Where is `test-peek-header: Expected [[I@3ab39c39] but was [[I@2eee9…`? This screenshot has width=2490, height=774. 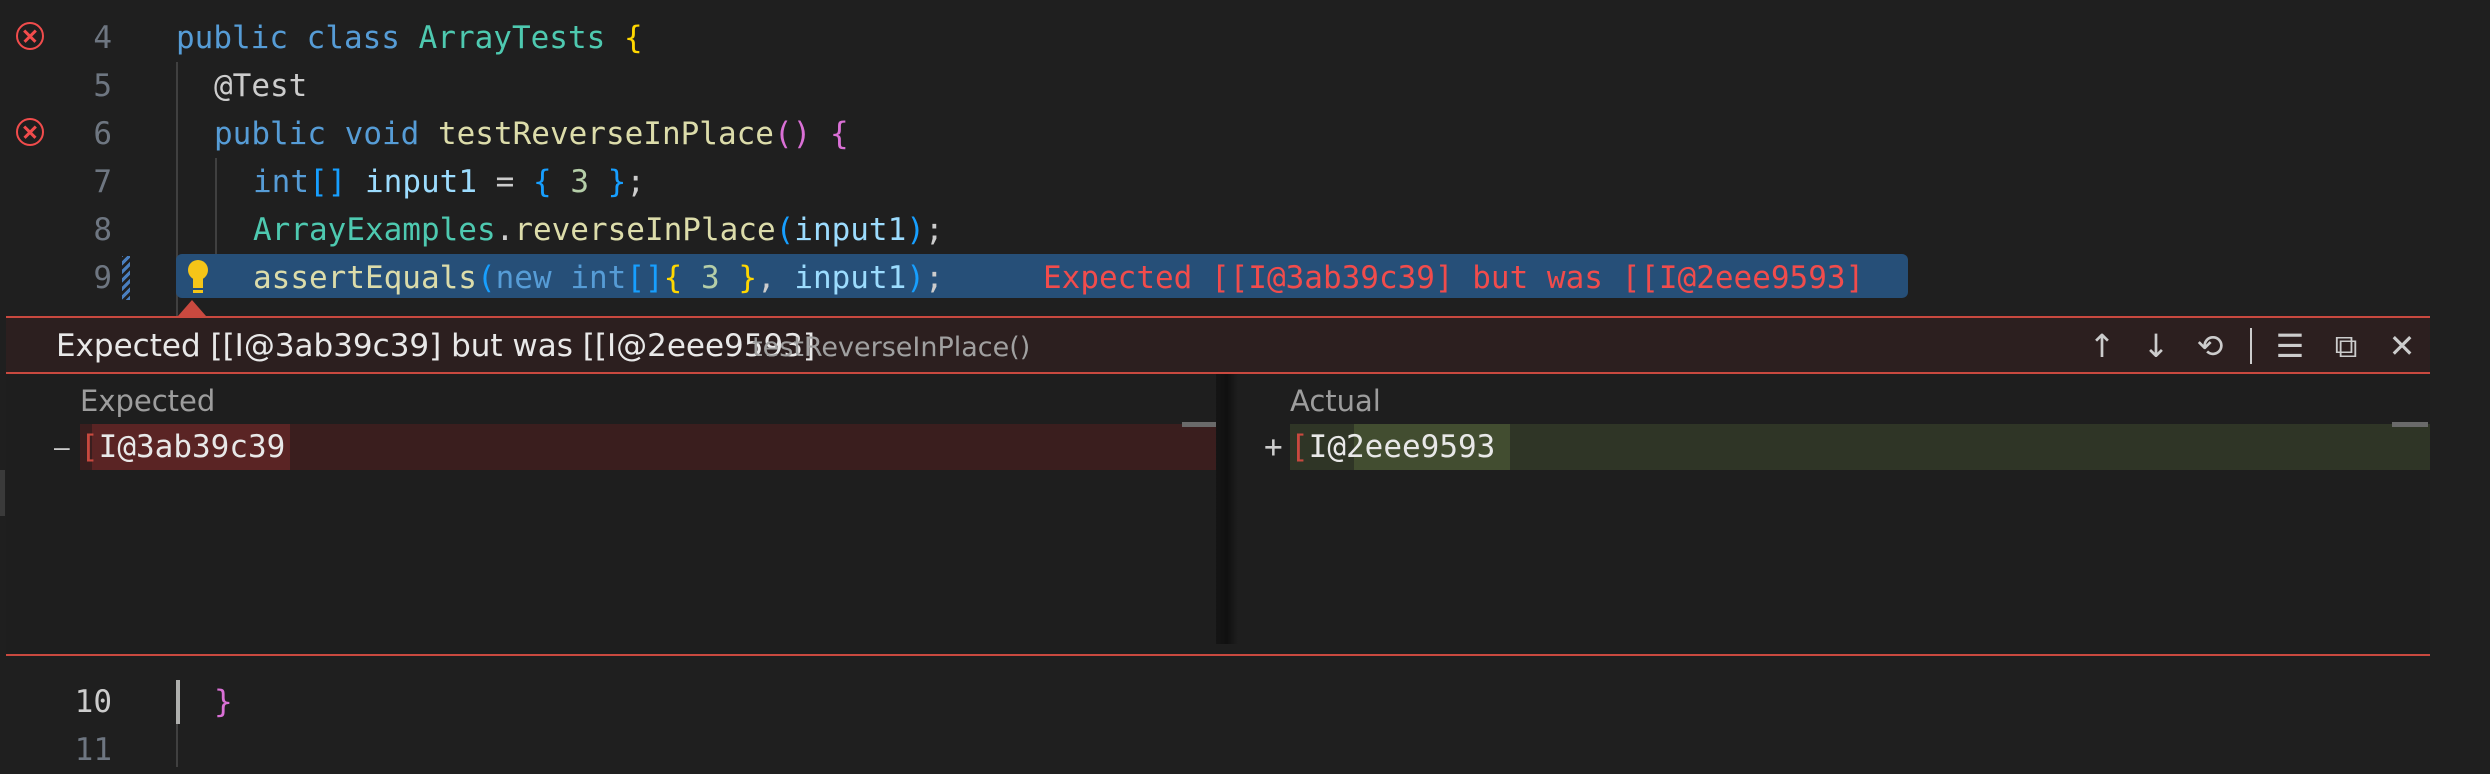
test-peek-header: Expected [[I@3ab39c39] but was [[I@2eee9… is located at coordinates (1218, 345).